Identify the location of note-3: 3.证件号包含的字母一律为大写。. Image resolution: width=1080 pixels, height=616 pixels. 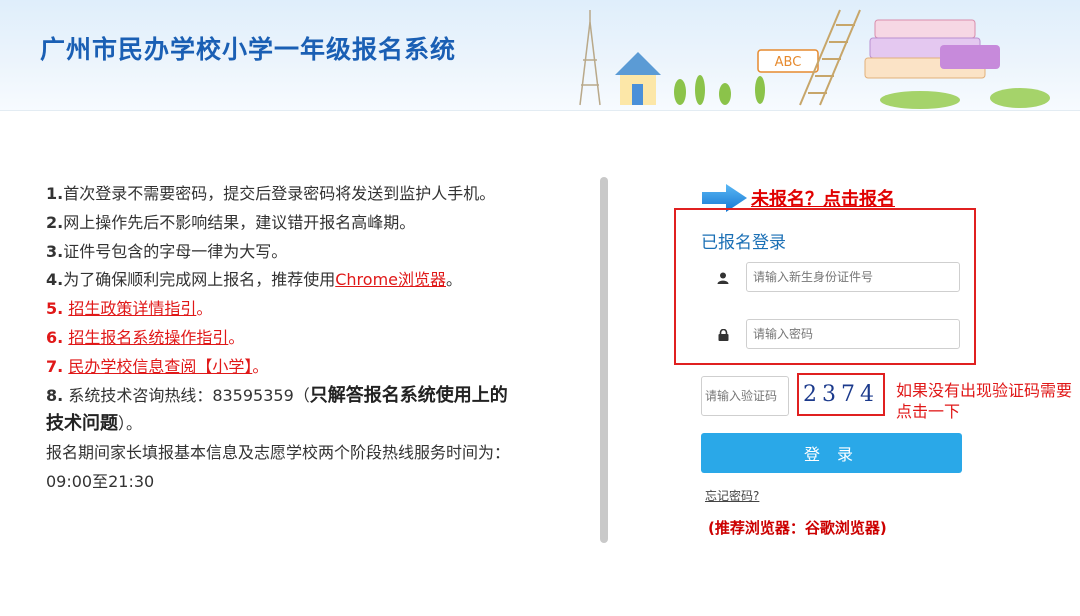
(281, 252).